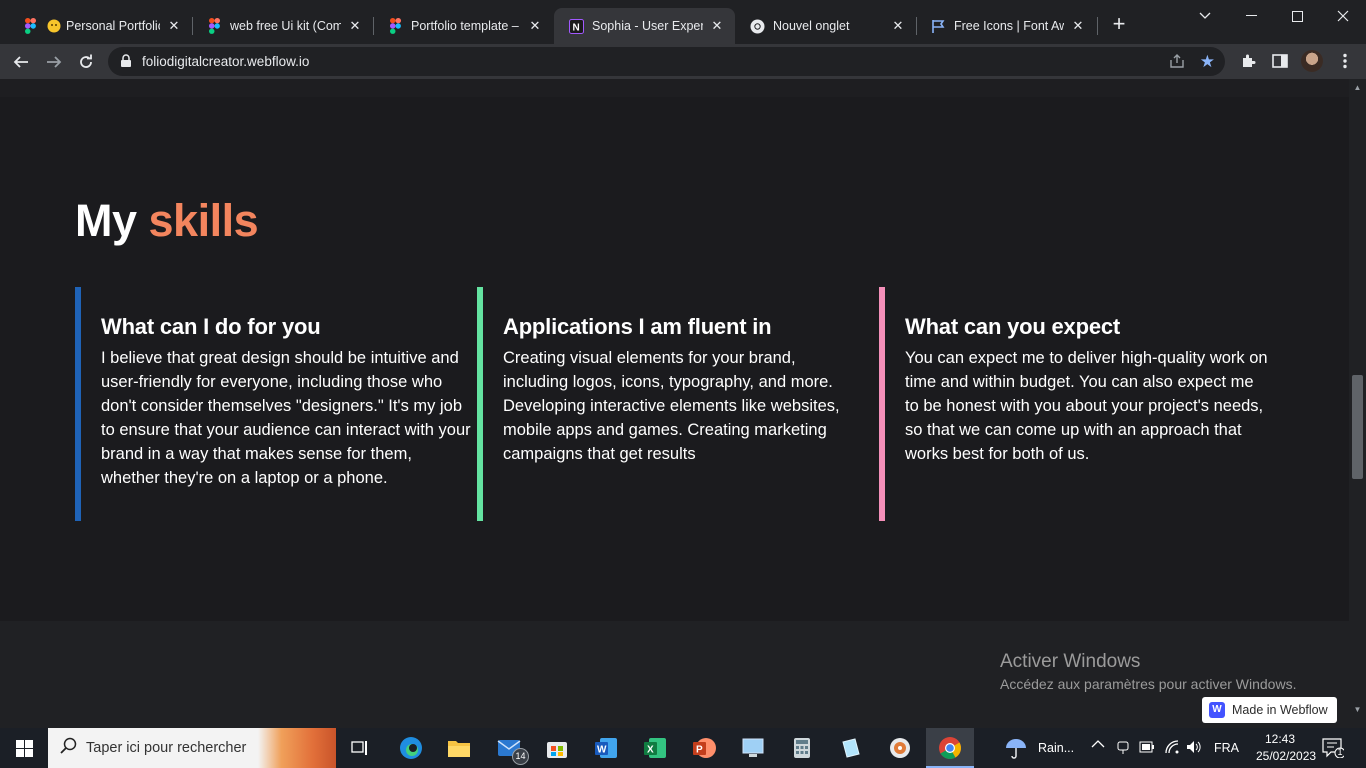 The height and width of the screenshot is (768, 1366). Describe the element at coordinates (1340, 752) in the screenshot. I see `notification-count: 1` at that location.